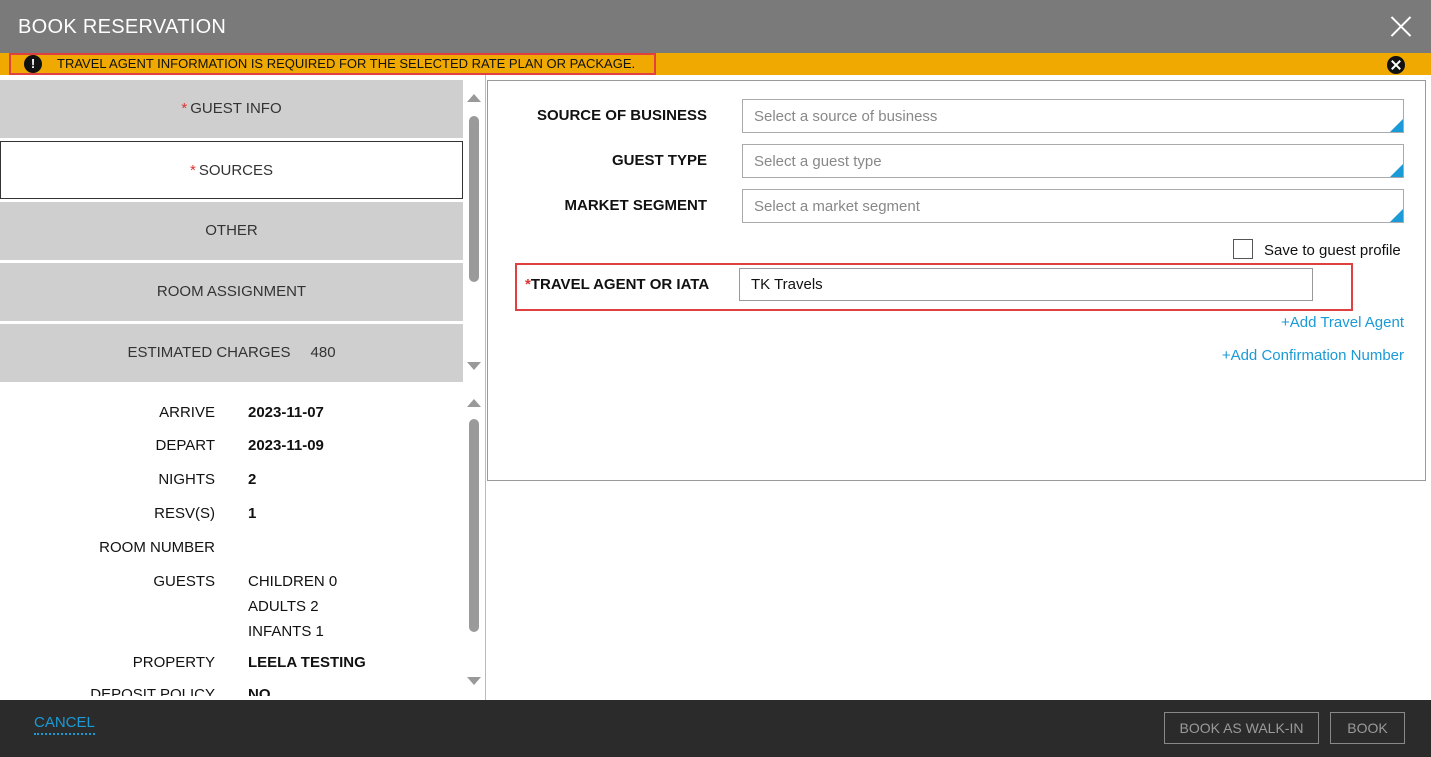 This screenshot has height=757, width=1431. Describe the element at coordinates (293, 581) in the screenshot. I see `children-count: CHILDREN 0` at that location.